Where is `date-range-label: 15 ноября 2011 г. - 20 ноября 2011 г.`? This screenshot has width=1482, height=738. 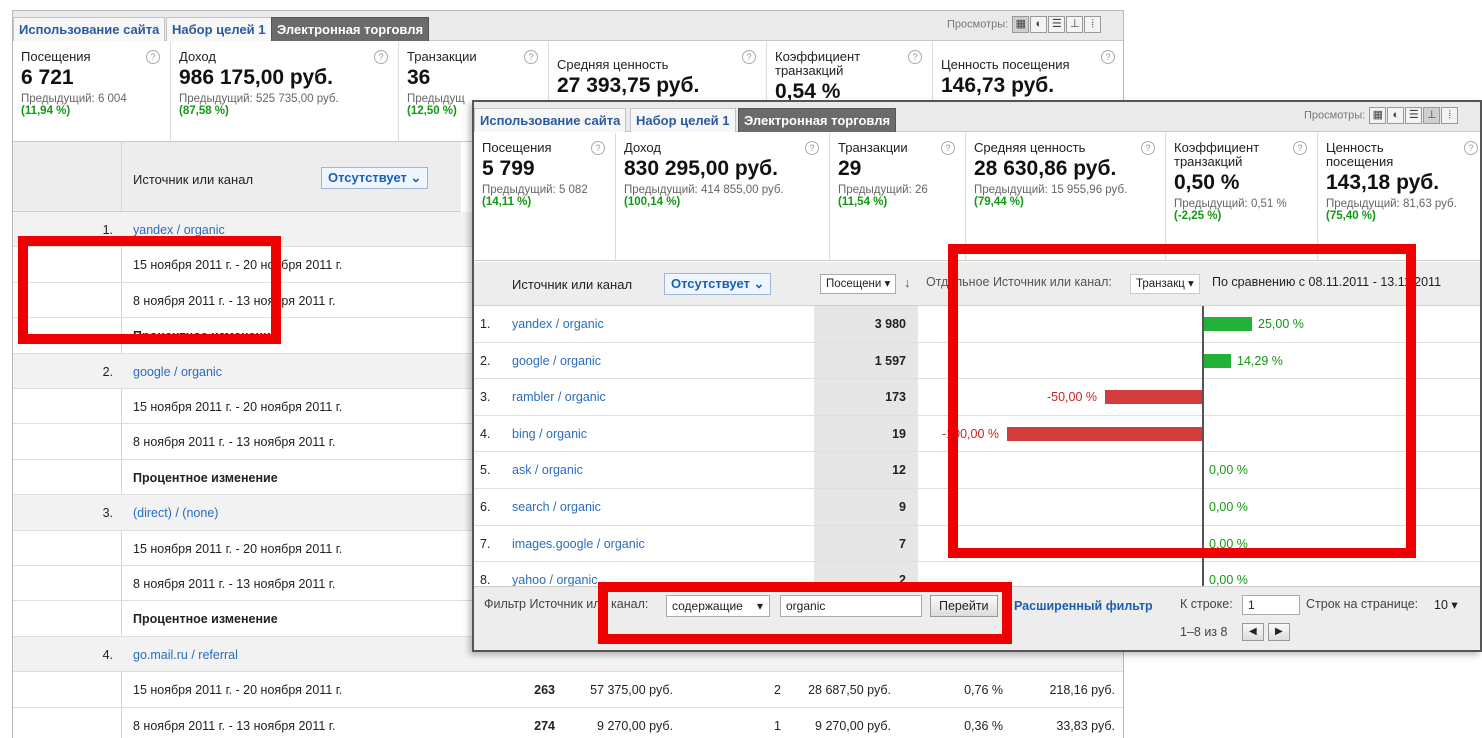
date-range-label: 15 ноября 2011 г. - 20 ноября 2011 г. is located at coordinates (238, 548).